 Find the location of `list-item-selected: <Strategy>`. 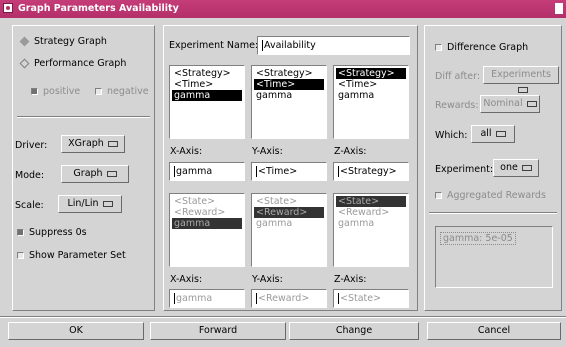

list-item-selected: <Strategy> is located at coordinates (371, 73).